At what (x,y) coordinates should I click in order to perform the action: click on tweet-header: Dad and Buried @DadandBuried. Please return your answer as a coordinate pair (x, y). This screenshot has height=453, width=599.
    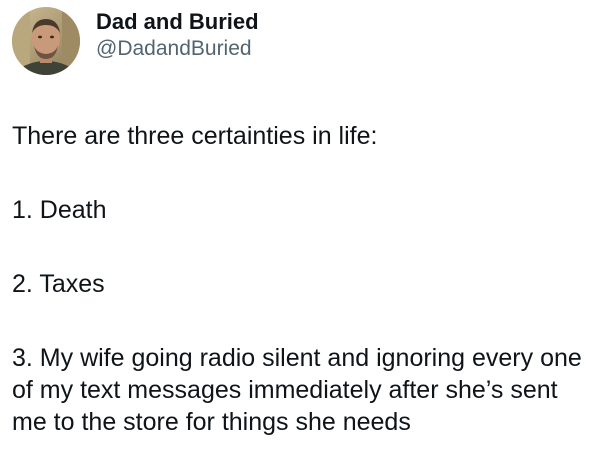
    Looking at the image, I should click on (135, 41).